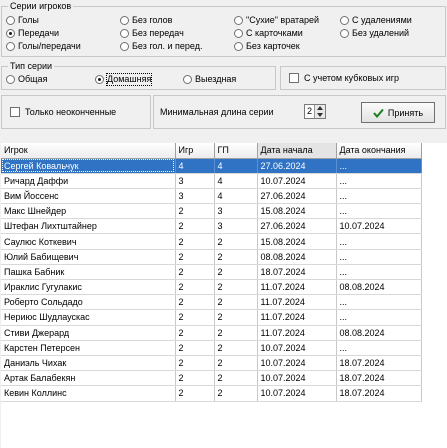 Image resolution: width=447 pixels, height=448 pixels. I want to click on radio-goals-assists: Голы/передачи, so click(43, 46).